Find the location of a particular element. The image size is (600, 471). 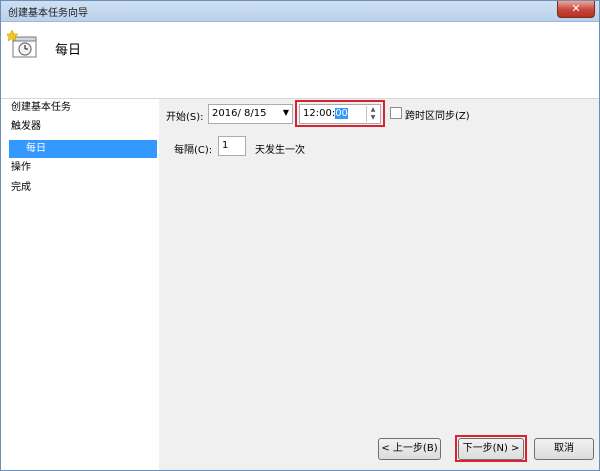

window-title: 创建基本任务向导 is located at coordinates (48, 13).